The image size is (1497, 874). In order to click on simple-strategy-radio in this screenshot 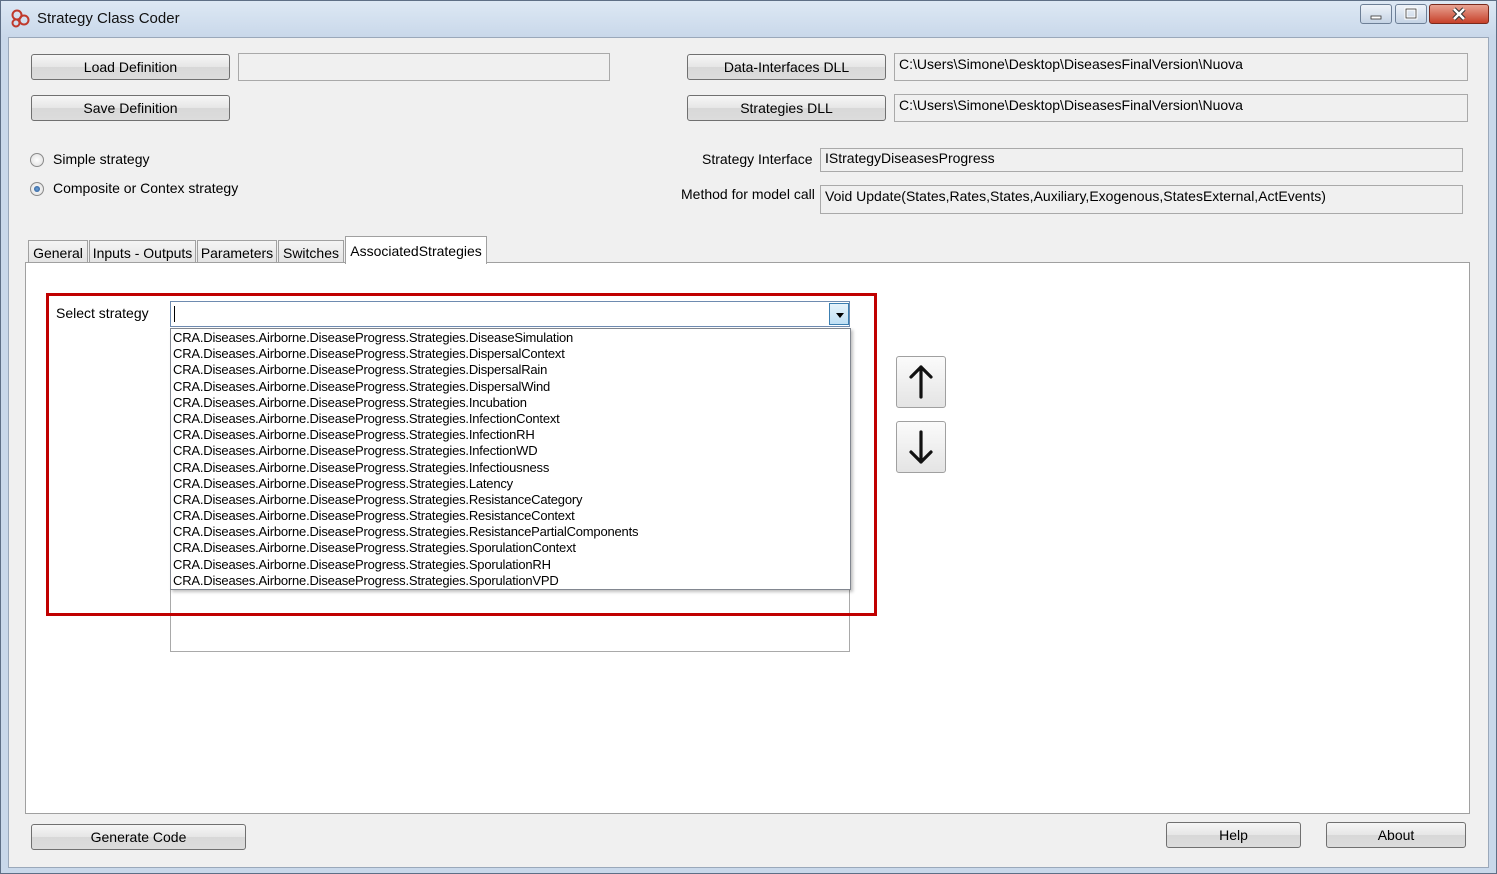, I will do `click(37, 160)`.